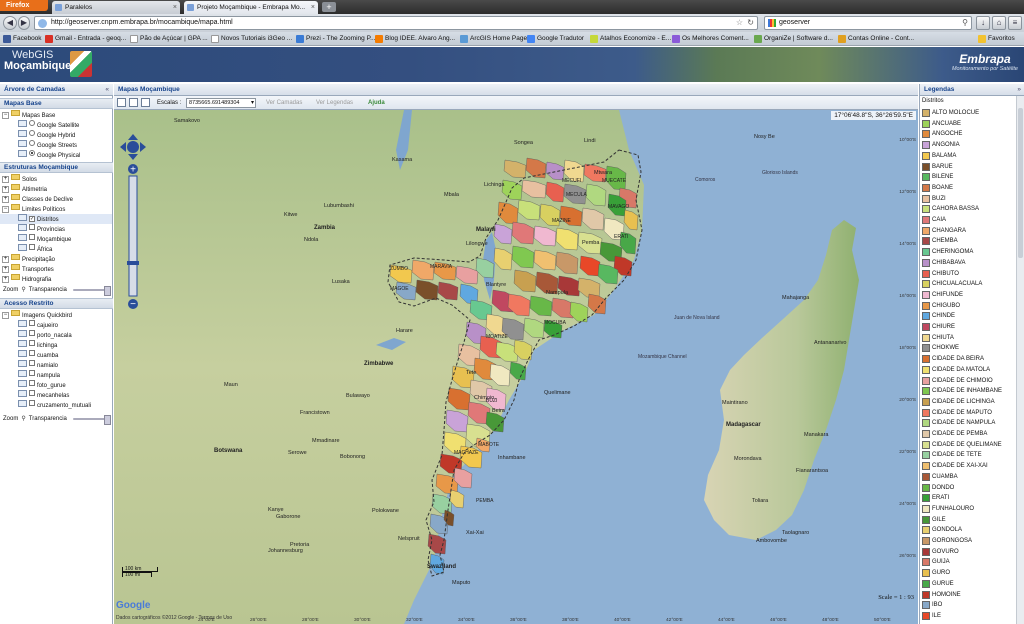 This screenshot has height=624, width=1024. Describe the element at coordinates (1020, 183) in the screenshot. I see `scrollbar-thumb` at that location.